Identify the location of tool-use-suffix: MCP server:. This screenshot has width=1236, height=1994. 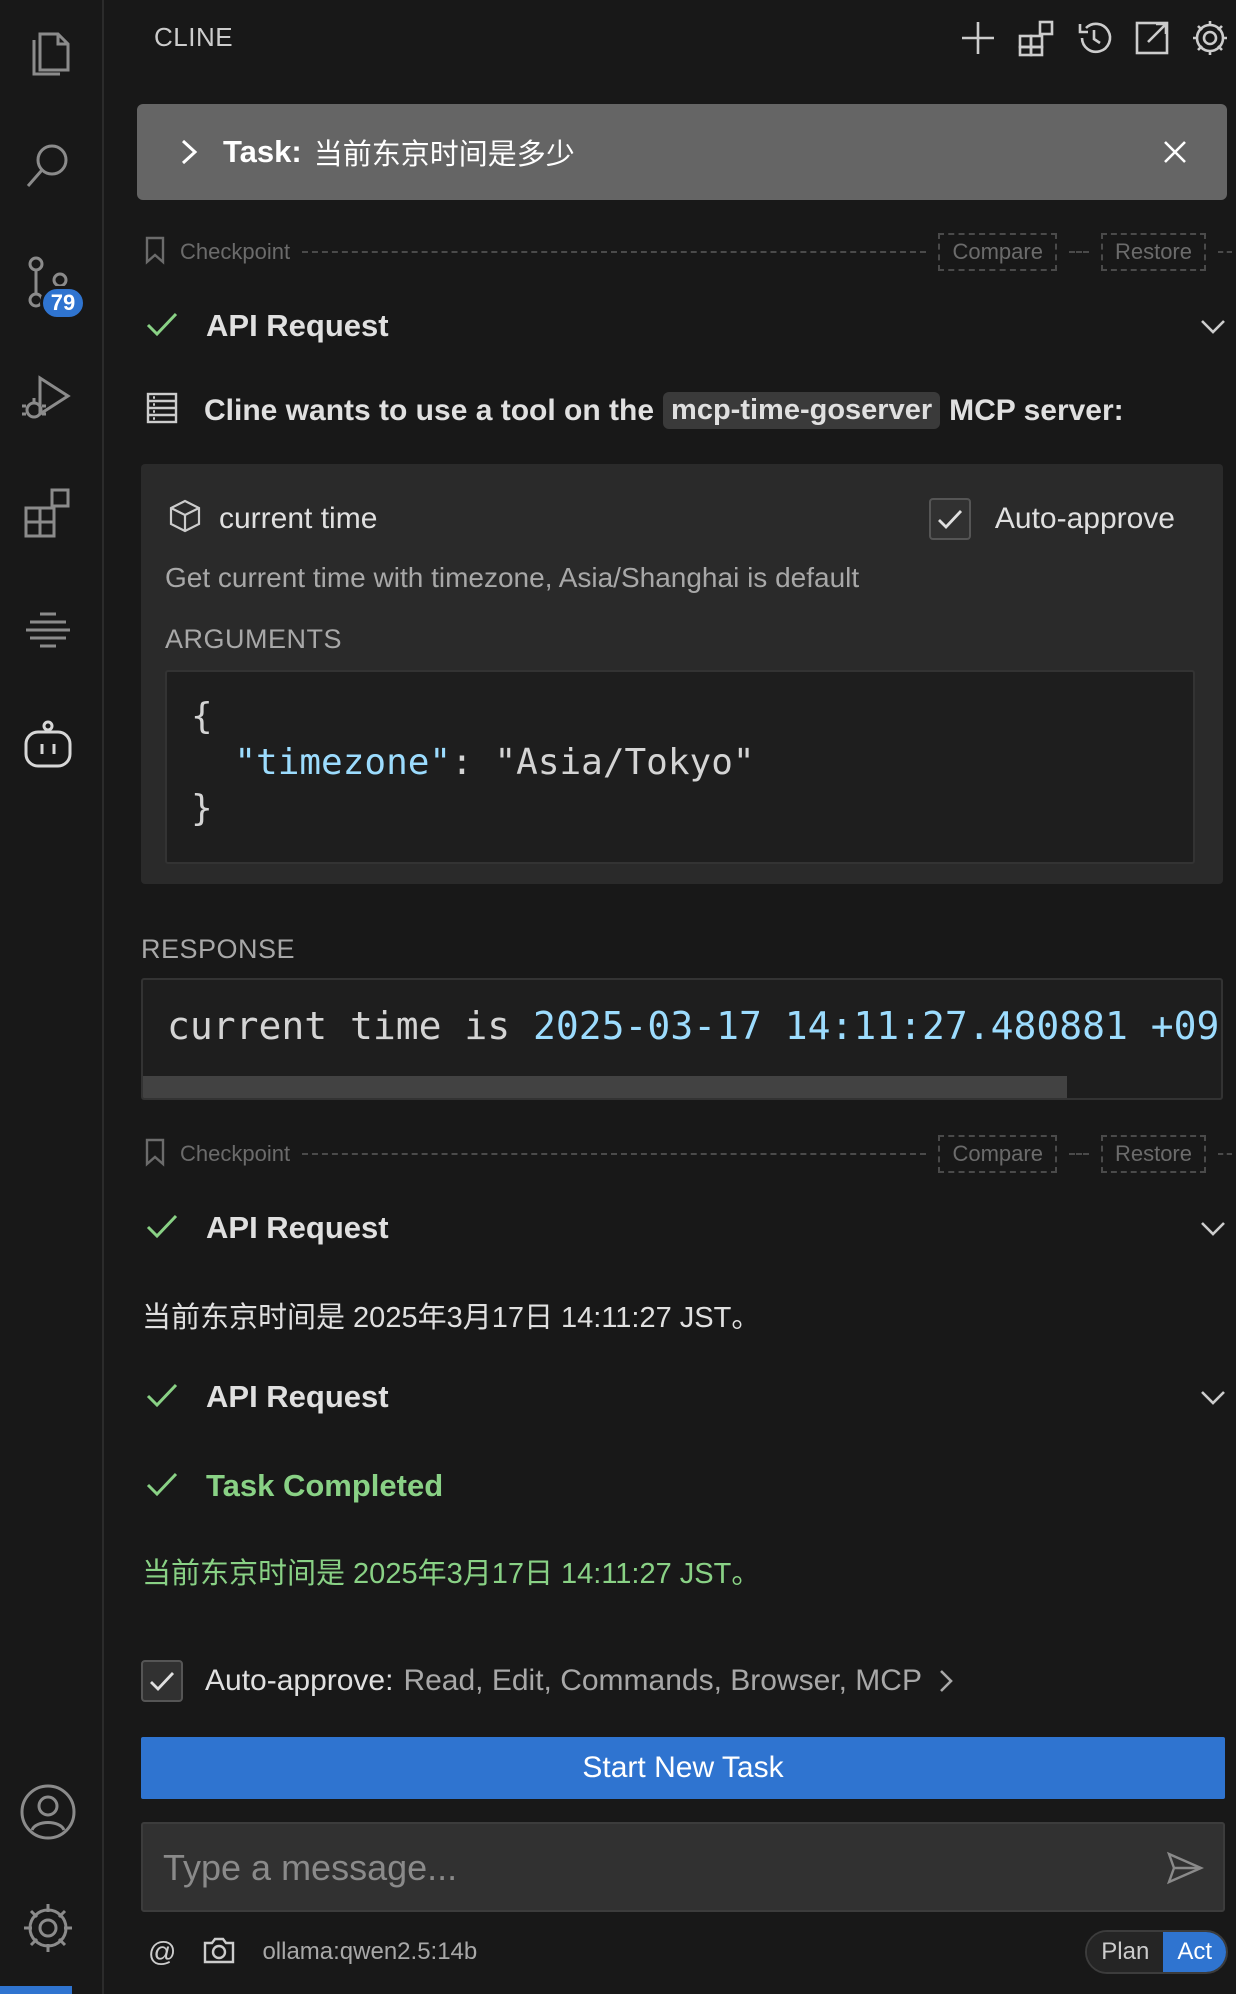
(1036, 410).